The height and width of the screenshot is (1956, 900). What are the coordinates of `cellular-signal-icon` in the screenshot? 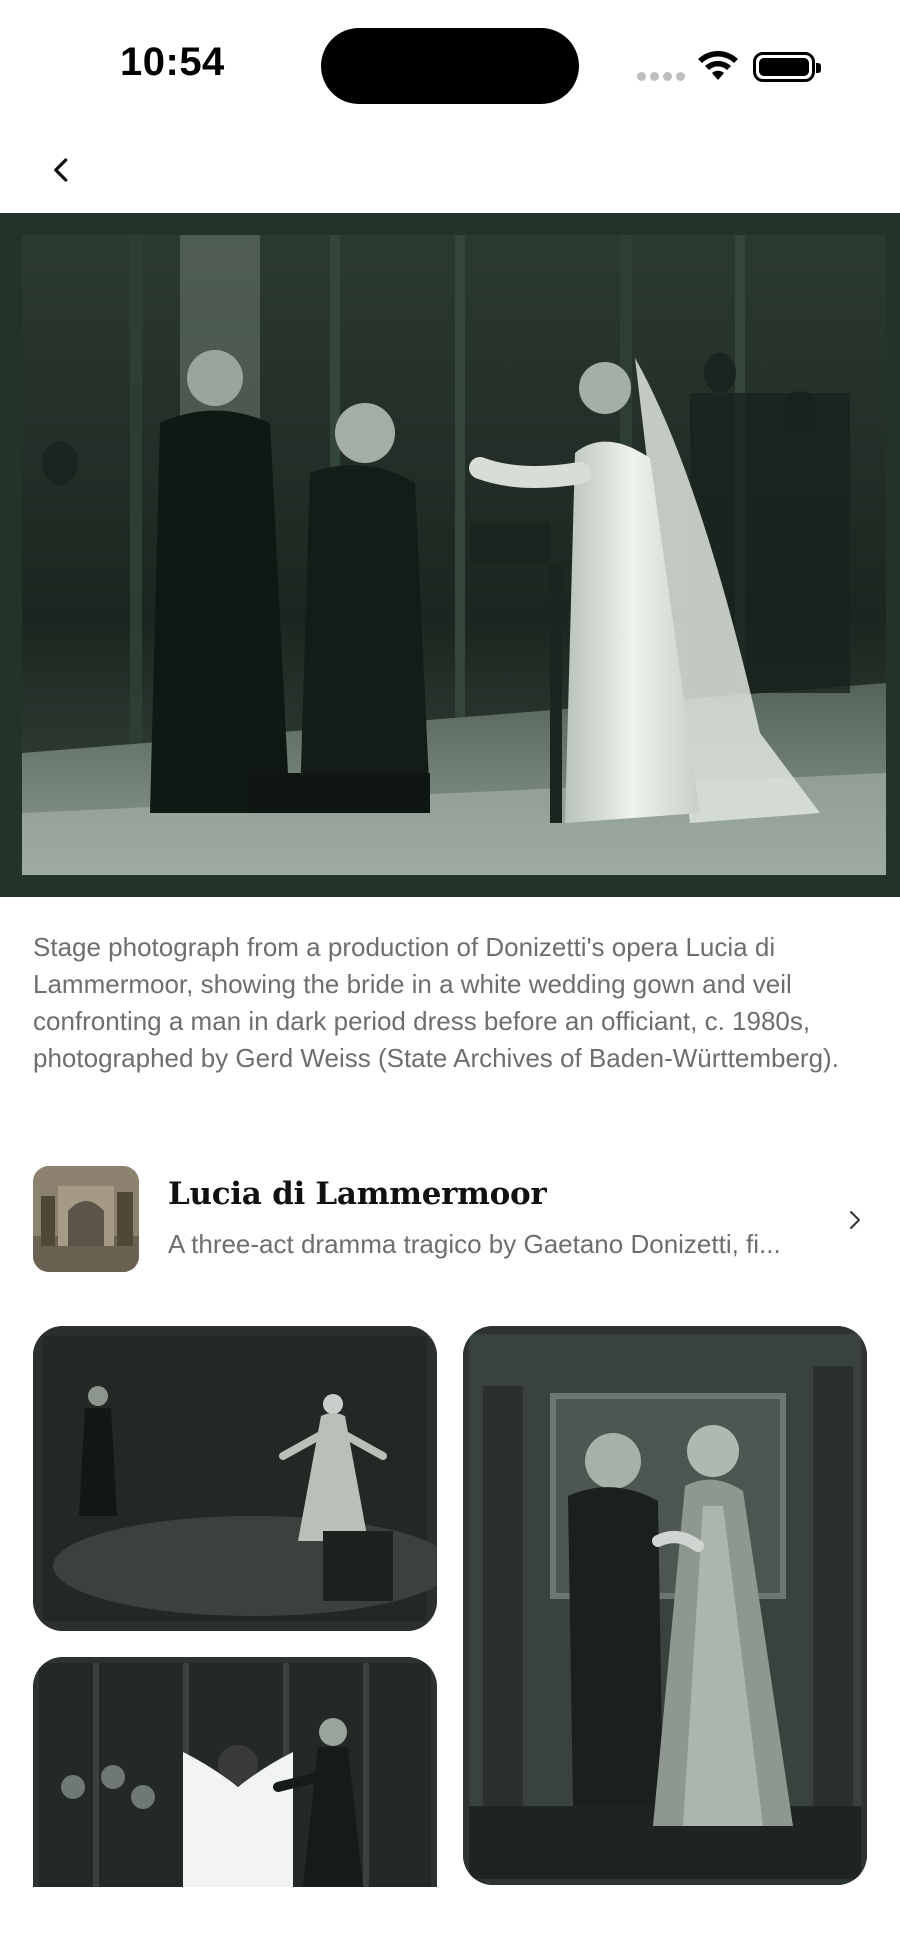 It's located at (661, 76).